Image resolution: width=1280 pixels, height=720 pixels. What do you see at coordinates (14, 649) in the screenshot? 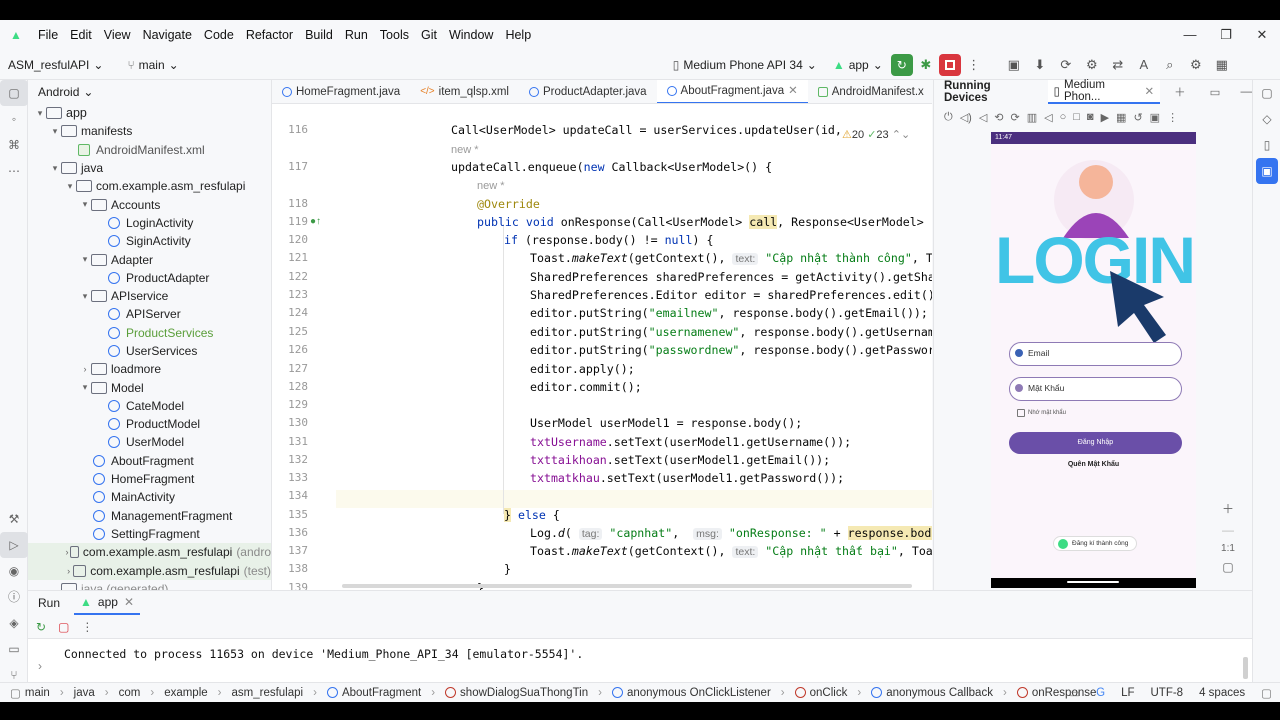
I see `terminal-icon: ▭` at bounding box center [14, 649].